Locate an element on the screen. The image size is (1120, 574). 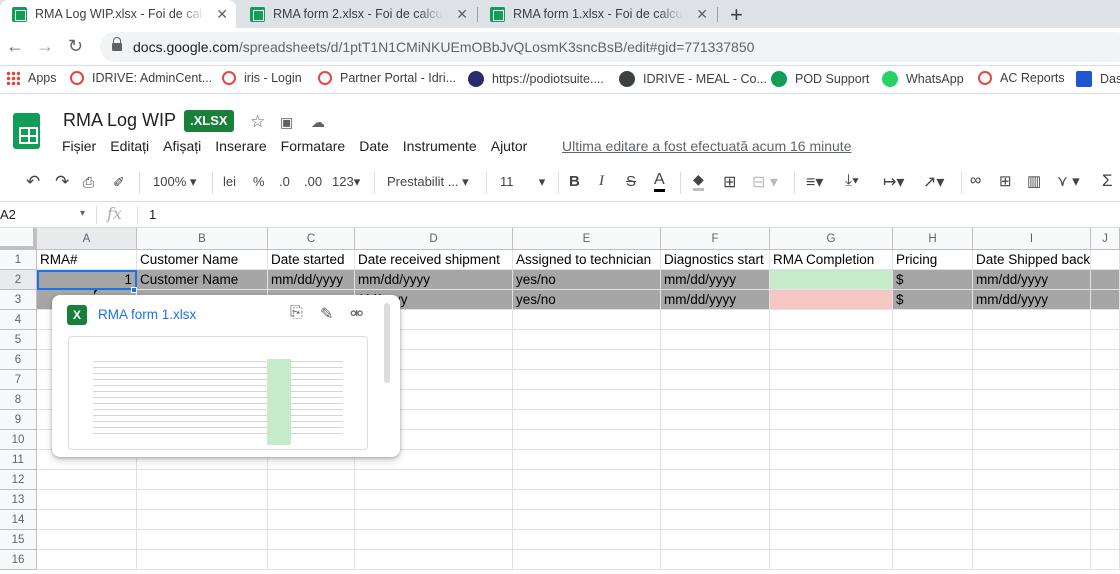
cell-e13 is located at coordinates (587, 500).